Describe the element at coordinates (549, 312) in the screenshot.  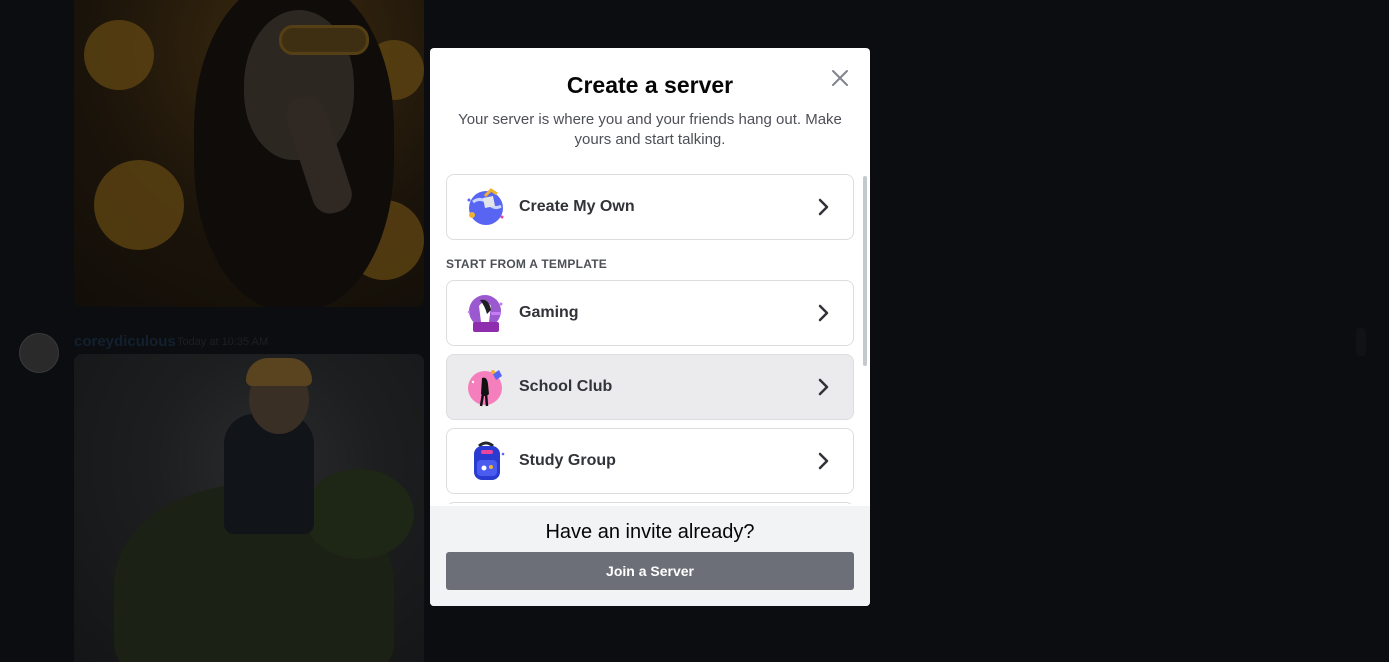
I see `template-gaming-label: Gaming` at that location.